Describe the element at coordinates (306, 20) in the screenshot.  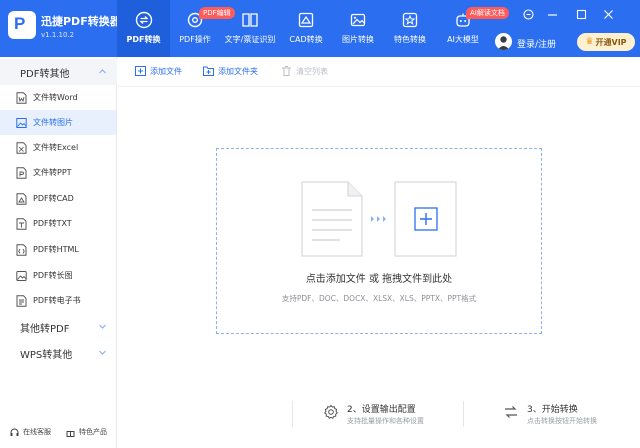
I see `cad-box-icon` at that location.